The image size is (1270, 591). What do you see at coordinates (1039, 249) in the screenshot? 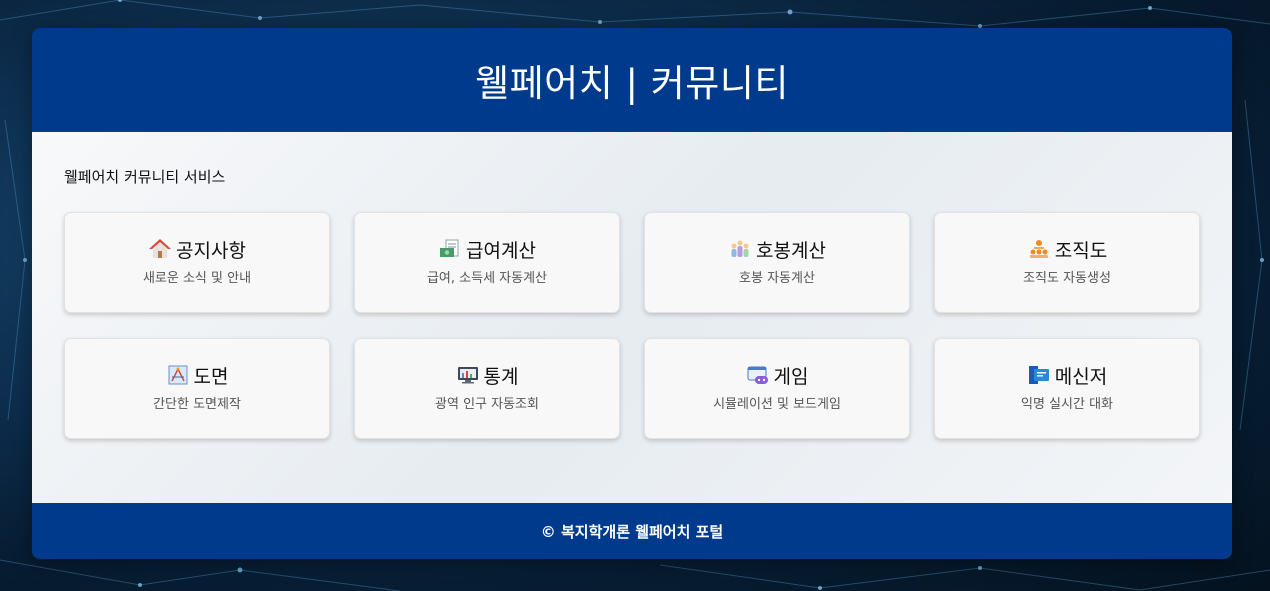
I see `org-chart-icon` at bounding box center [1039, 249].